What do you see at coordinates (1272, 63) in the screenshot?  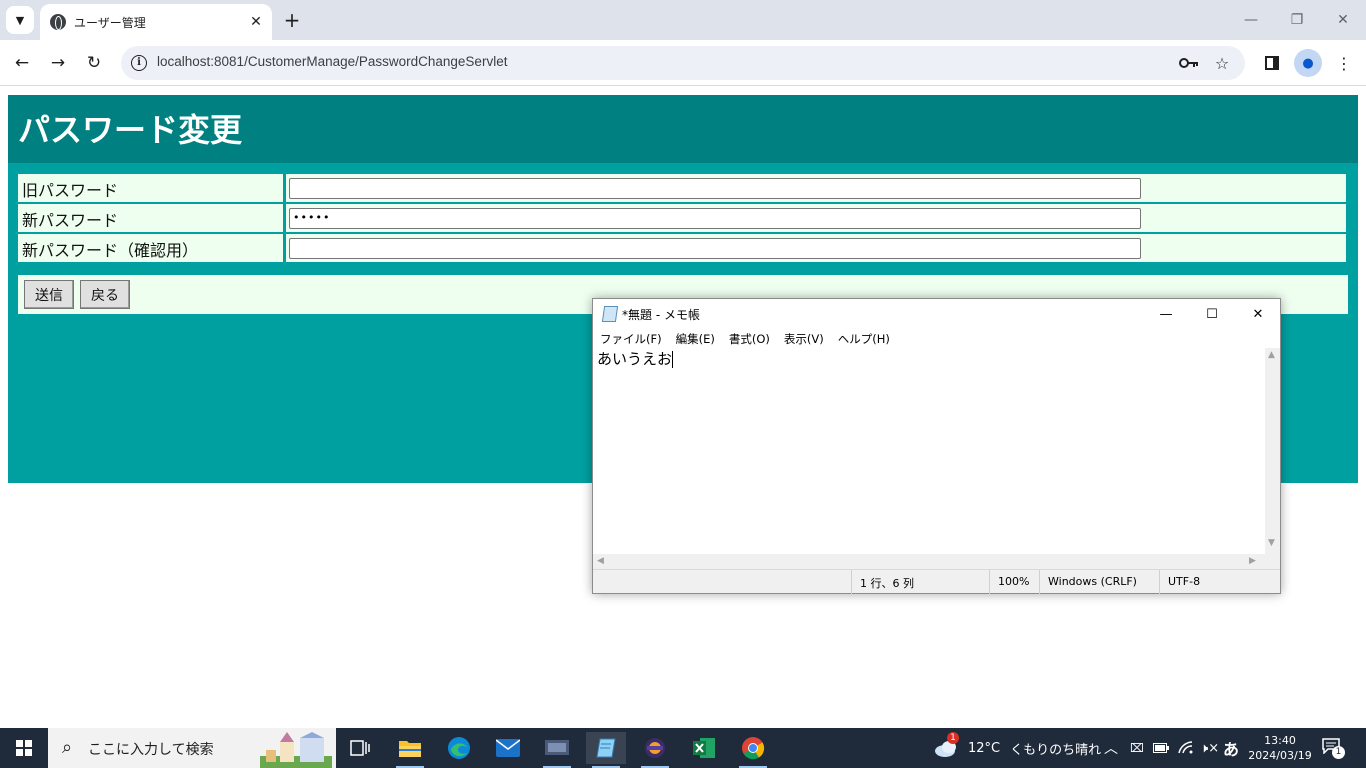 I see `side-panel-button` at bounding box center [1272, 63].